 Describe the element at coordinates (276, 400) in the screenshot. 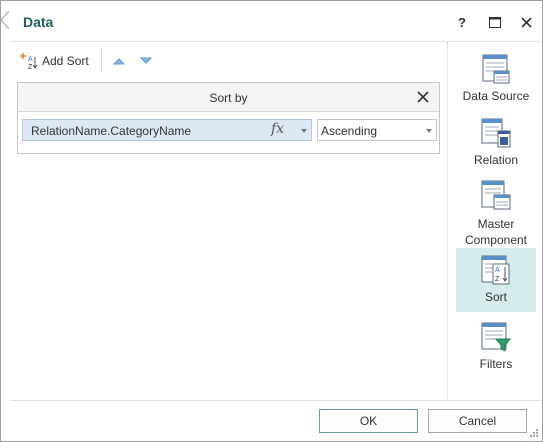

I see `footer-divider` at that location.